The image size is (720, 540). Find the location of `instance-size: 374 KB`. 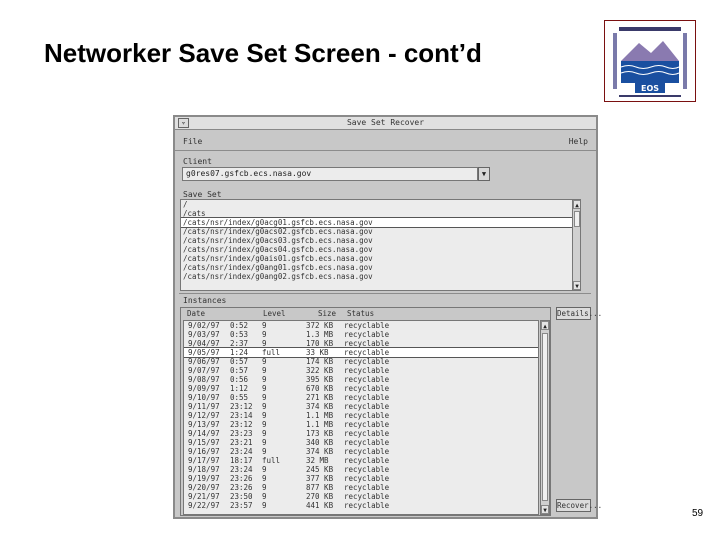

instance-size: 374 KB is located at coordinates (320, 406).